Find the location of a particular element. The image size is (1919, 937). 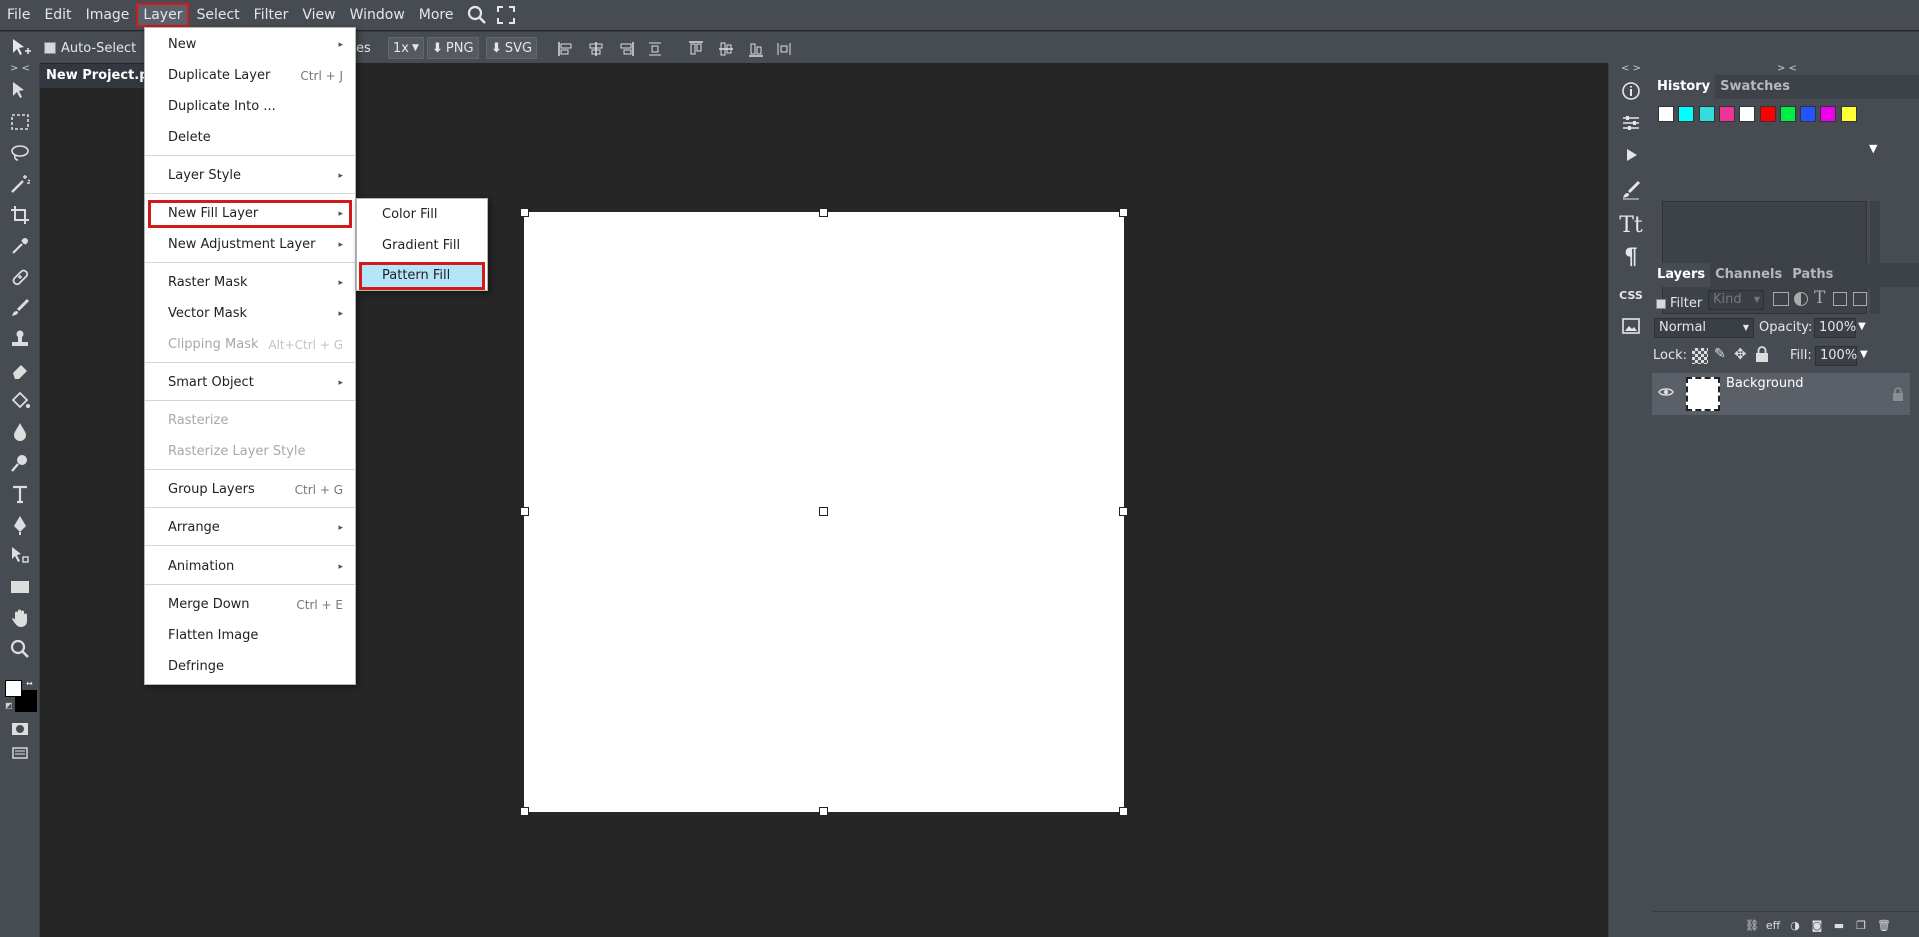

magic-wand-icon is located at coordinates (20, 184).